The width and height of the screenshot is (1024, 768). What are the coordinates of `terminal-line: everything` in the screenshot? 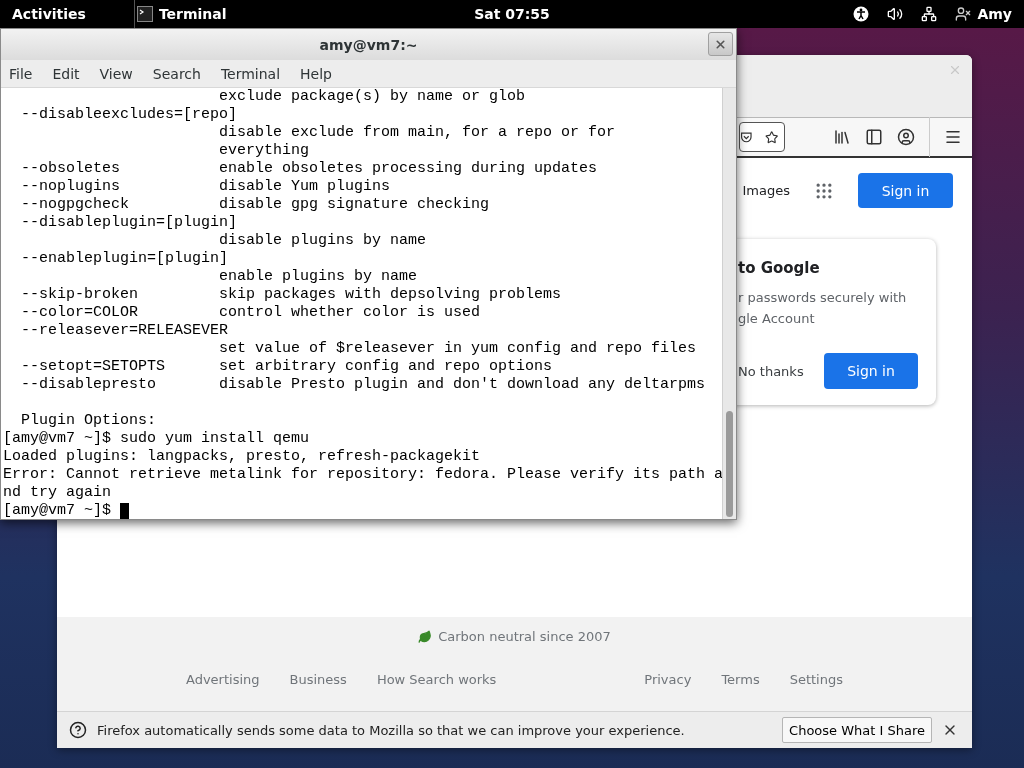 It's located at (264, 151).